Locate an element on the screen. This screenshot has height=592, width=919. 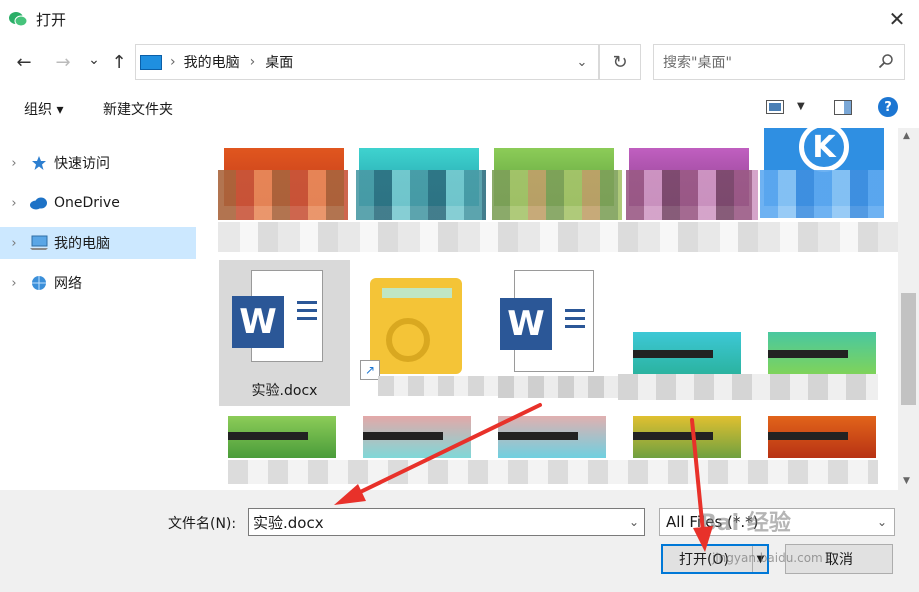
view-dropdown-icon: ▼ is located at coordinates (801, 106).